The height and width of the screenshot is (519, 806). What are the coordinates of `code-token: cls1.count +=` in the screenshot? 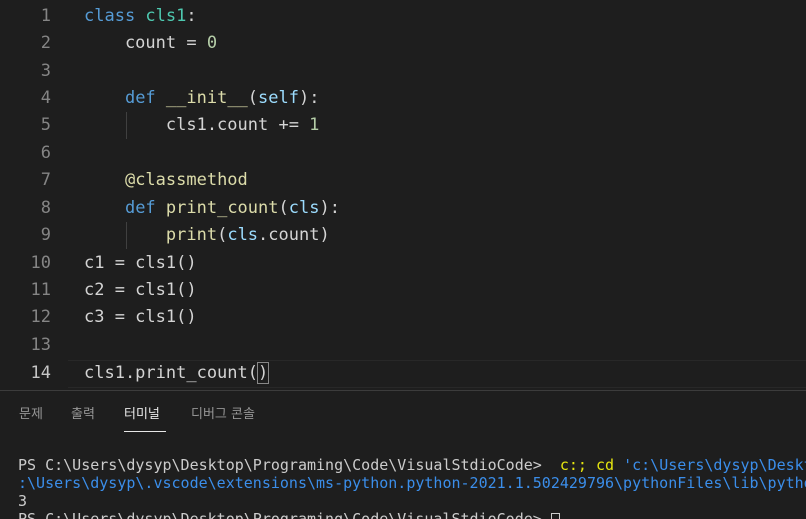 It's located at (196, 125).